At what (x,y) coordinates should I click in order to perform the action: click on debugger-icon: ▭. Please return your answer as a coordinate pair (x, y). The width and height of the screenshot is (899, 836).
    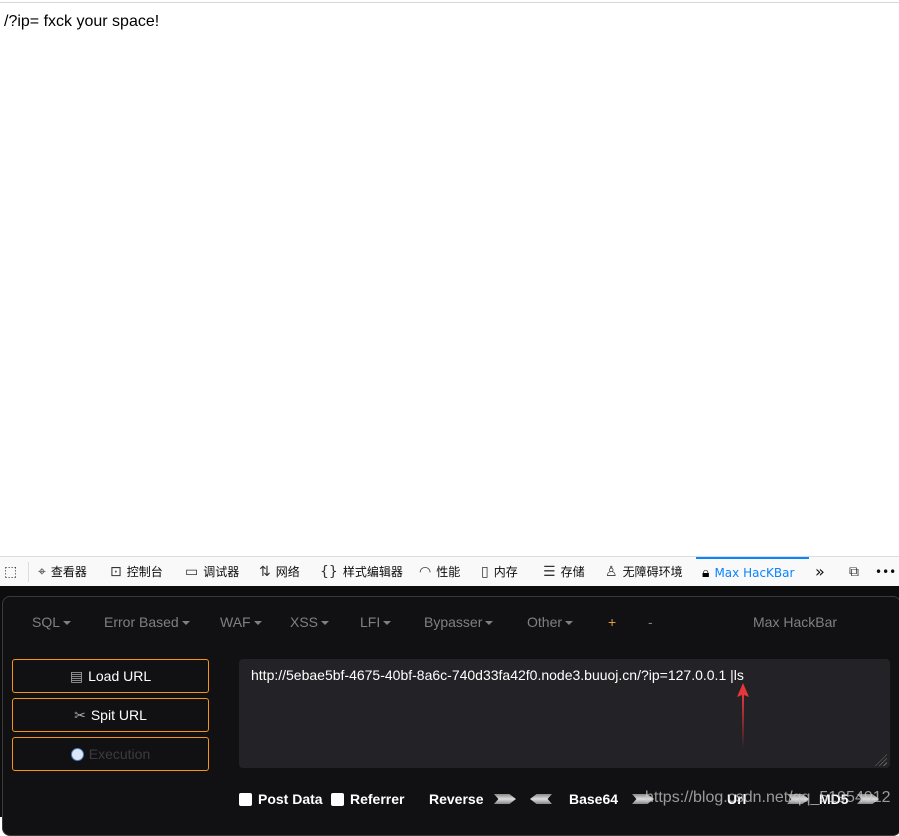
    Looking at the image, I should click on (192, 571).